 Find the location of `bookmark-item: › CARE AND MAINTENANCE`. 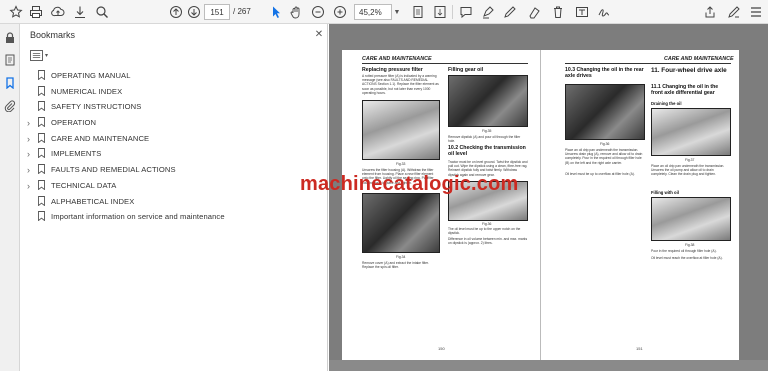

bookmark-item: › CARE AND MAINTENANCE is located at coordinates (174, 139).